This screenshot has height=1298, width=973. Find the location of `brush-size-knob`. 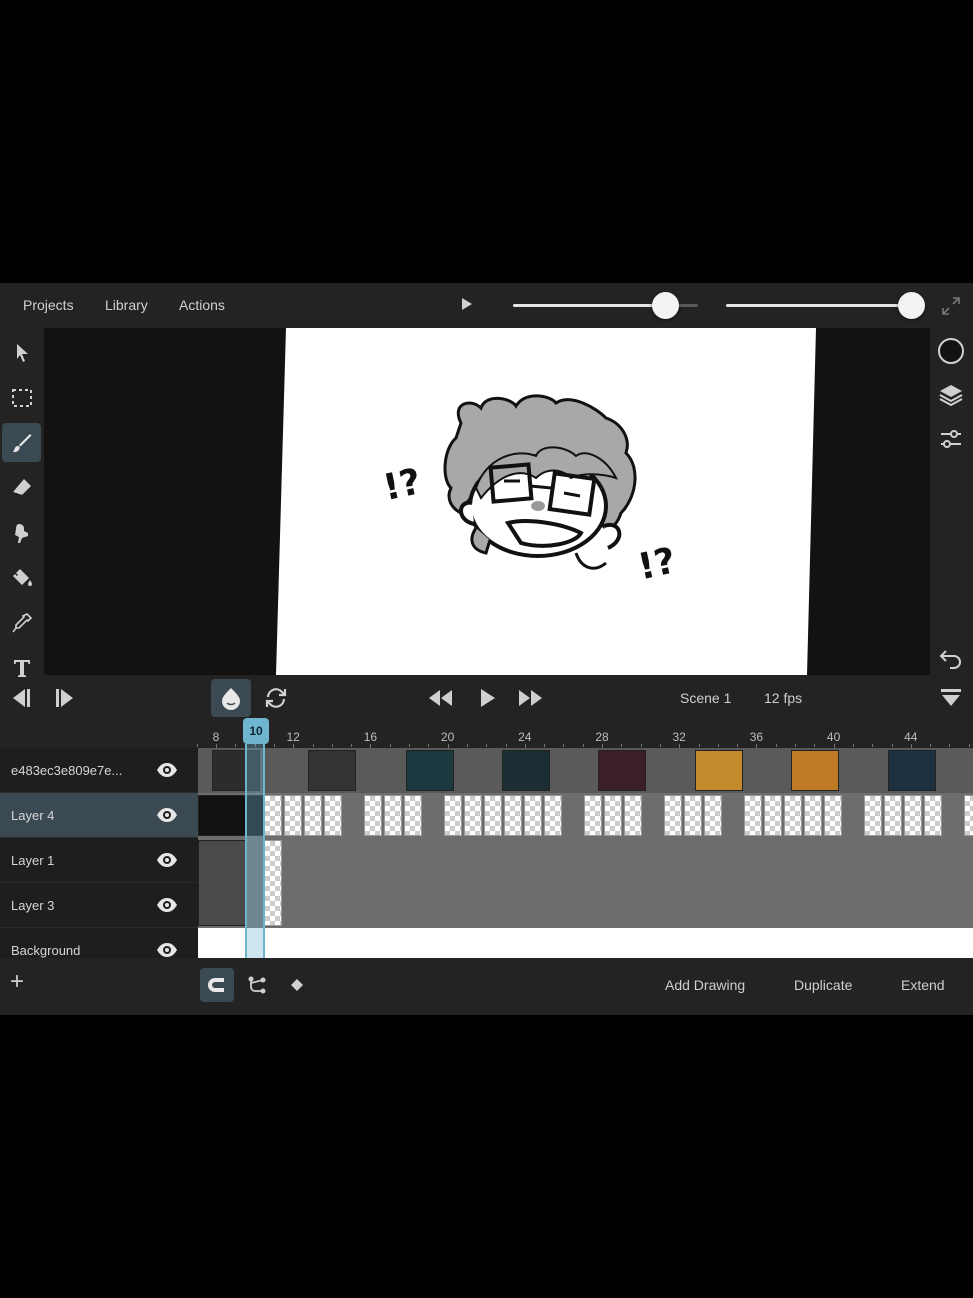

brush-size-knob is located at coordinates (665, 305).